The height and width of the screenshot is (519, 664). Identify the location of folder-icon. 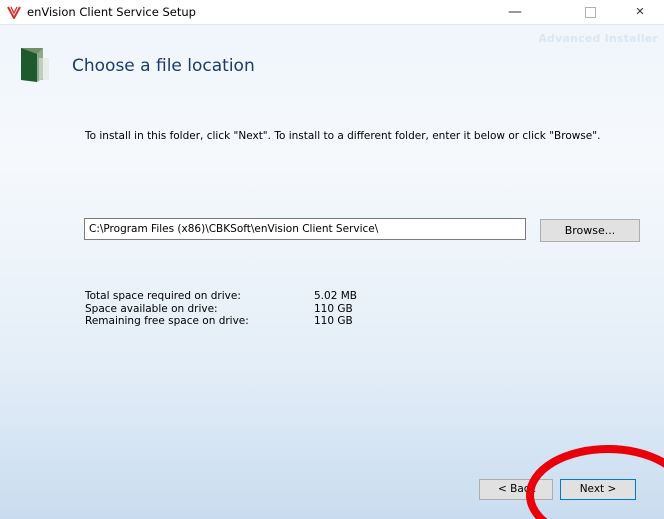
(35, 65).